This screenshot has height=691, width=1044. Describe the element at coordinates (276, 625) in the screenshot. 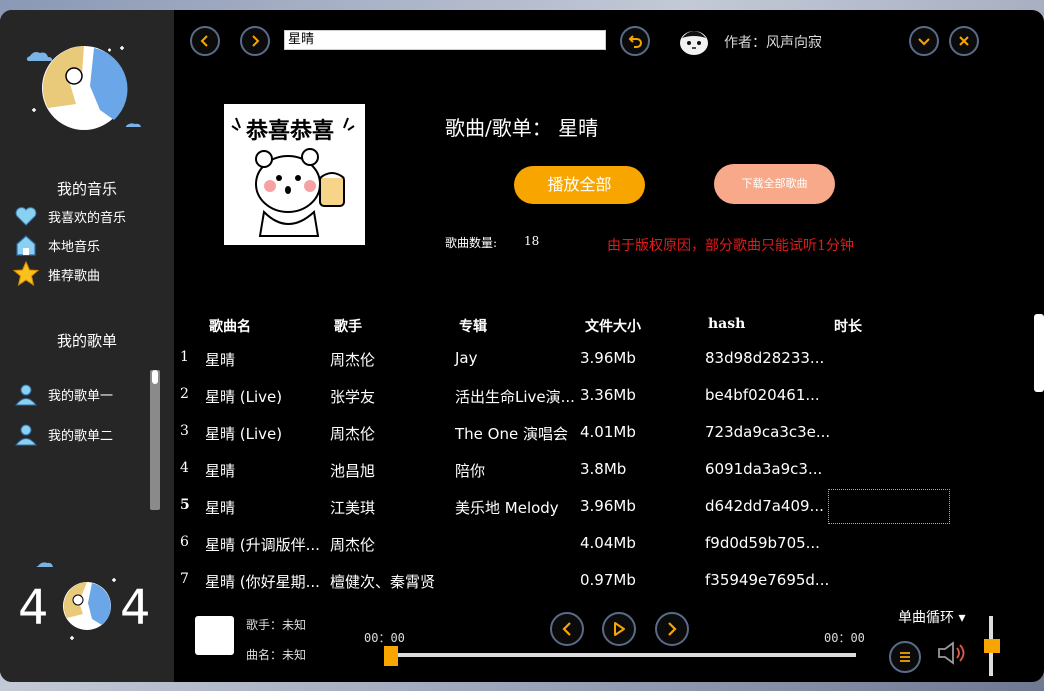

I see `now-playing-singer: 歌手：未知` at that location.